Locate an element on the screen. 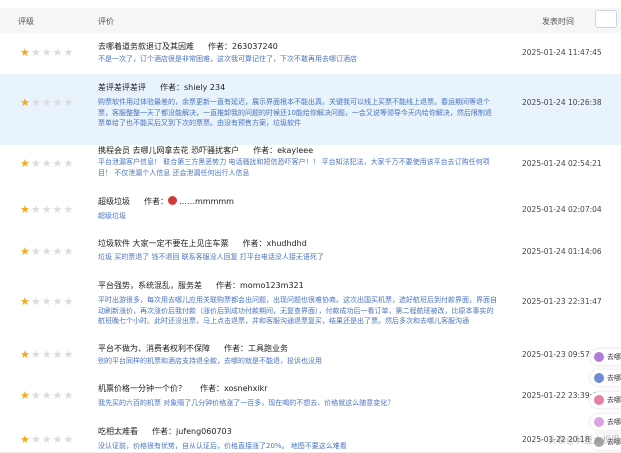  review-author: 作者：ekayleee is located at coordinates (283, 150).